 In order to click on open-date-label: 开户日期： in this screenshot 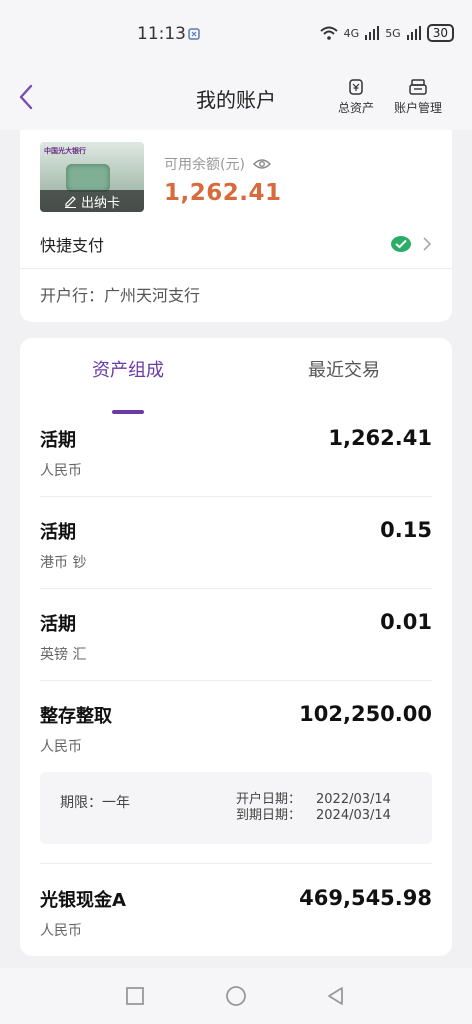, I will do `click(269, 799)`.